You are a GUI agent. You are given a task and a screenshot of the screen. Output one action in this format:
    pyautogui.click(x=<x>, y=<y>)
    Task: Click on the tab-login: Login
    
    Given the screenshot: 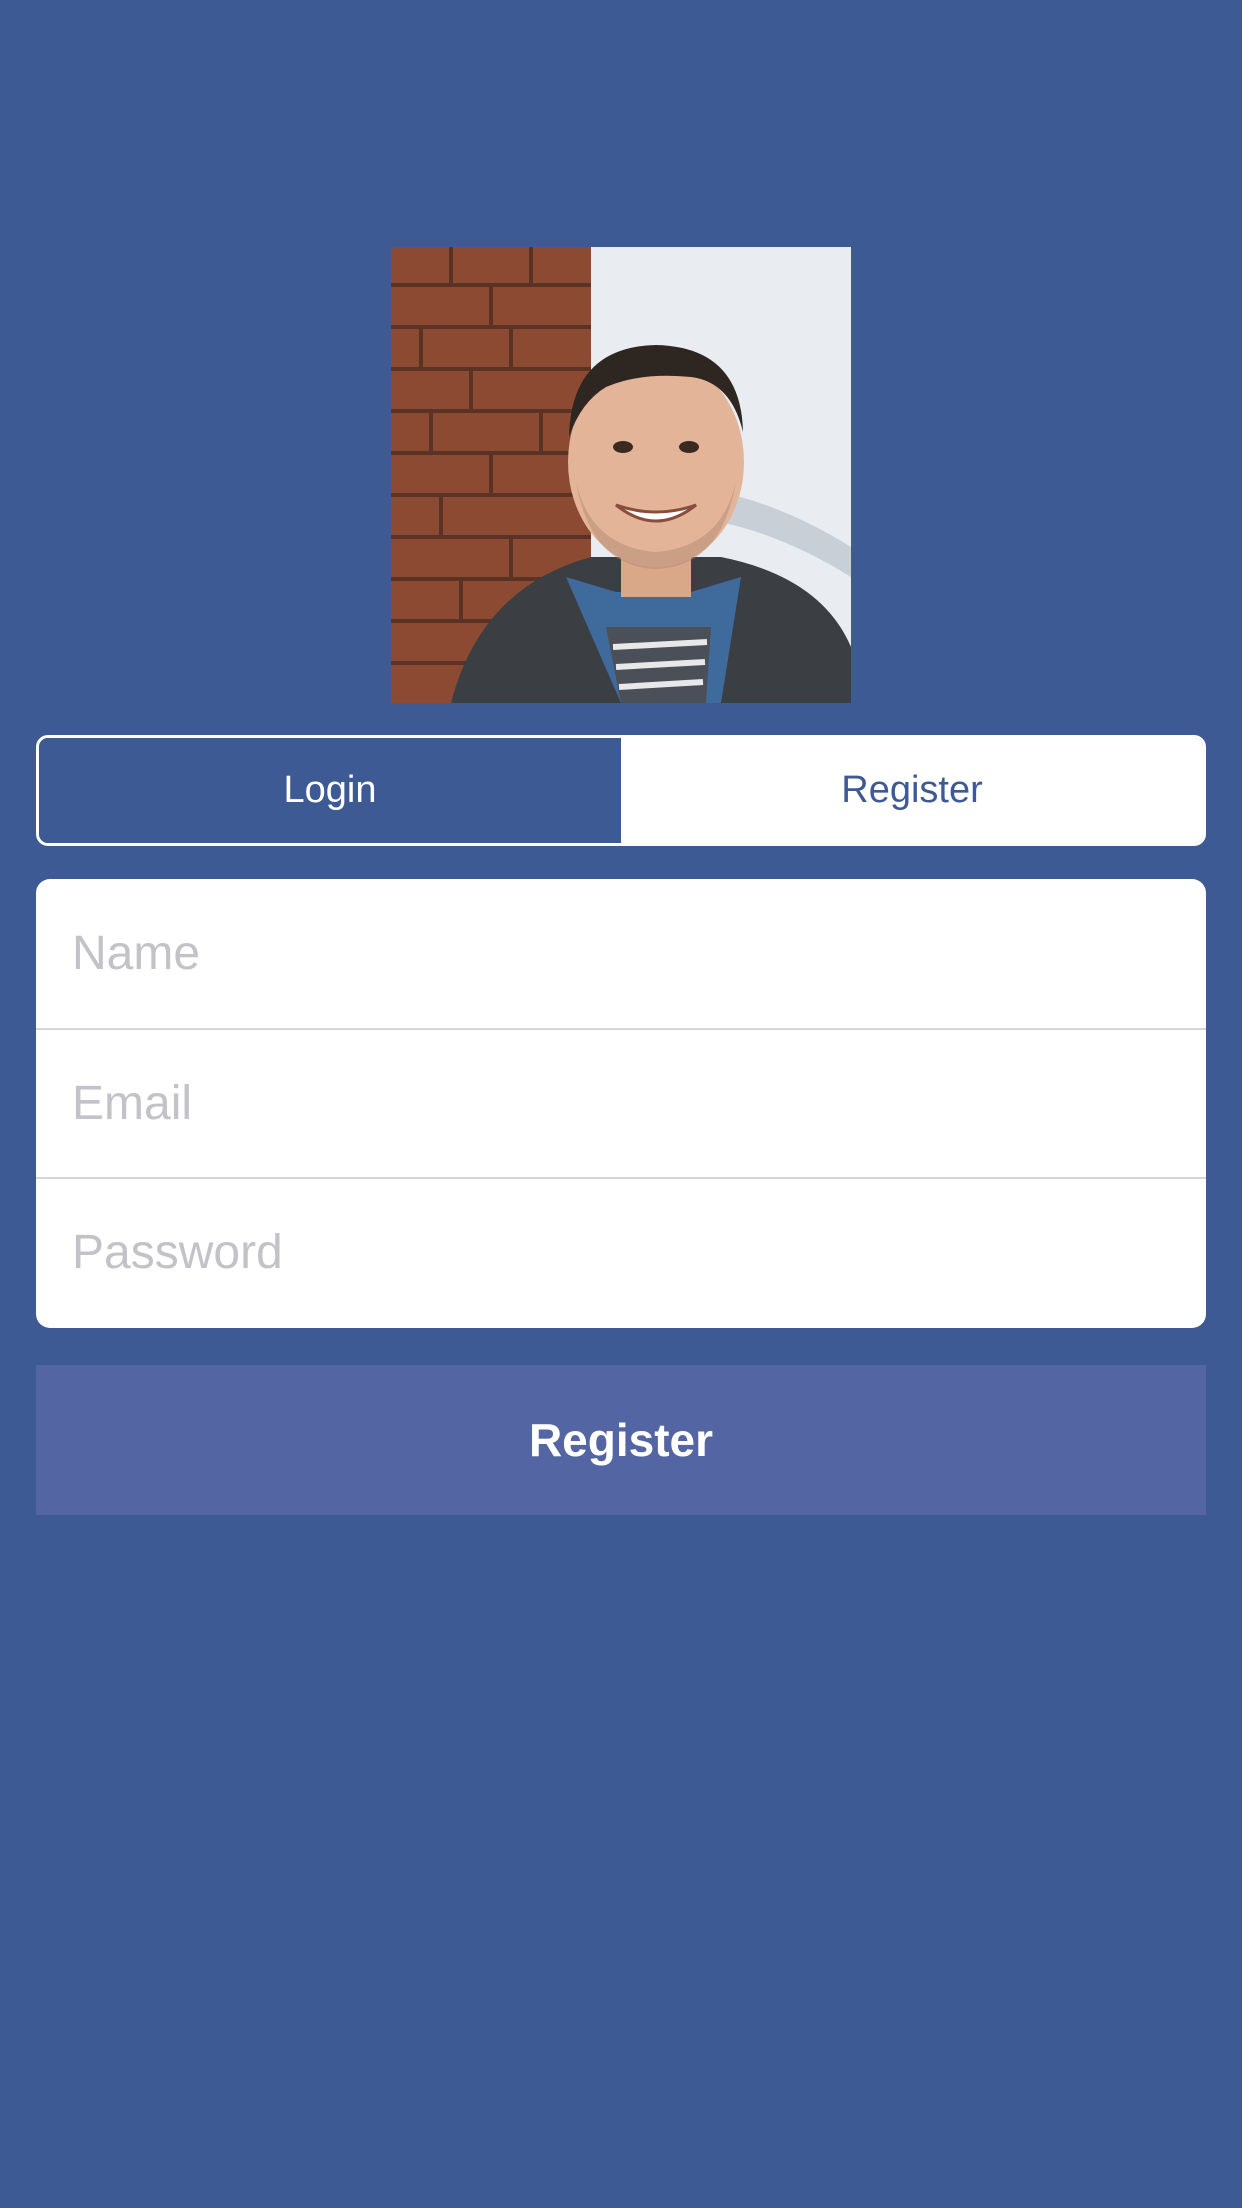 What is the action you would take?
    pyautogui.click(x=330, y=790)
    